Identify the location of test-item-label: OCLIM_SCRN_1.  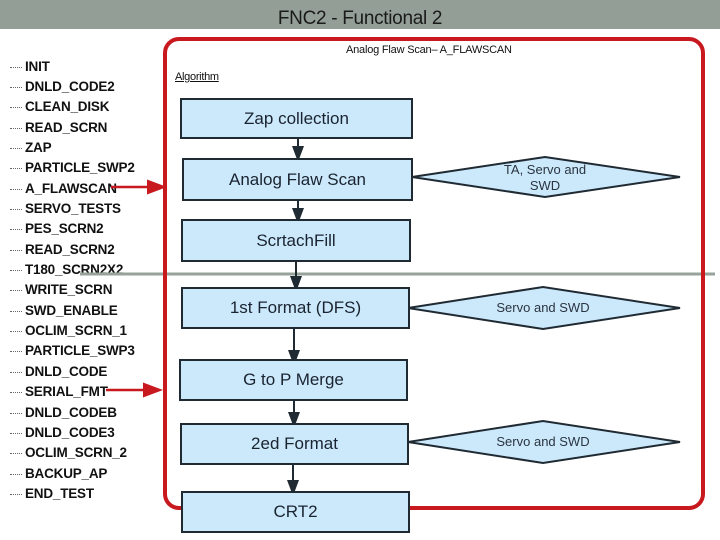
(76, 331).